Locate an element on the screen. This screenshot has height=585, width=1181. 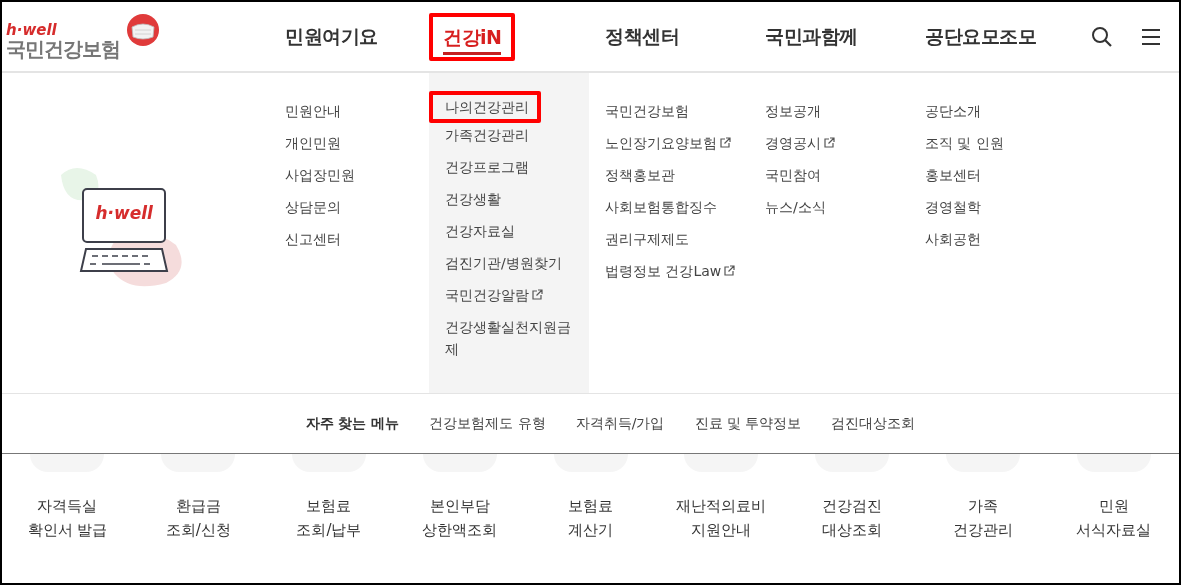
menu-link: 상담문의 is located at coordinates (313, 207).